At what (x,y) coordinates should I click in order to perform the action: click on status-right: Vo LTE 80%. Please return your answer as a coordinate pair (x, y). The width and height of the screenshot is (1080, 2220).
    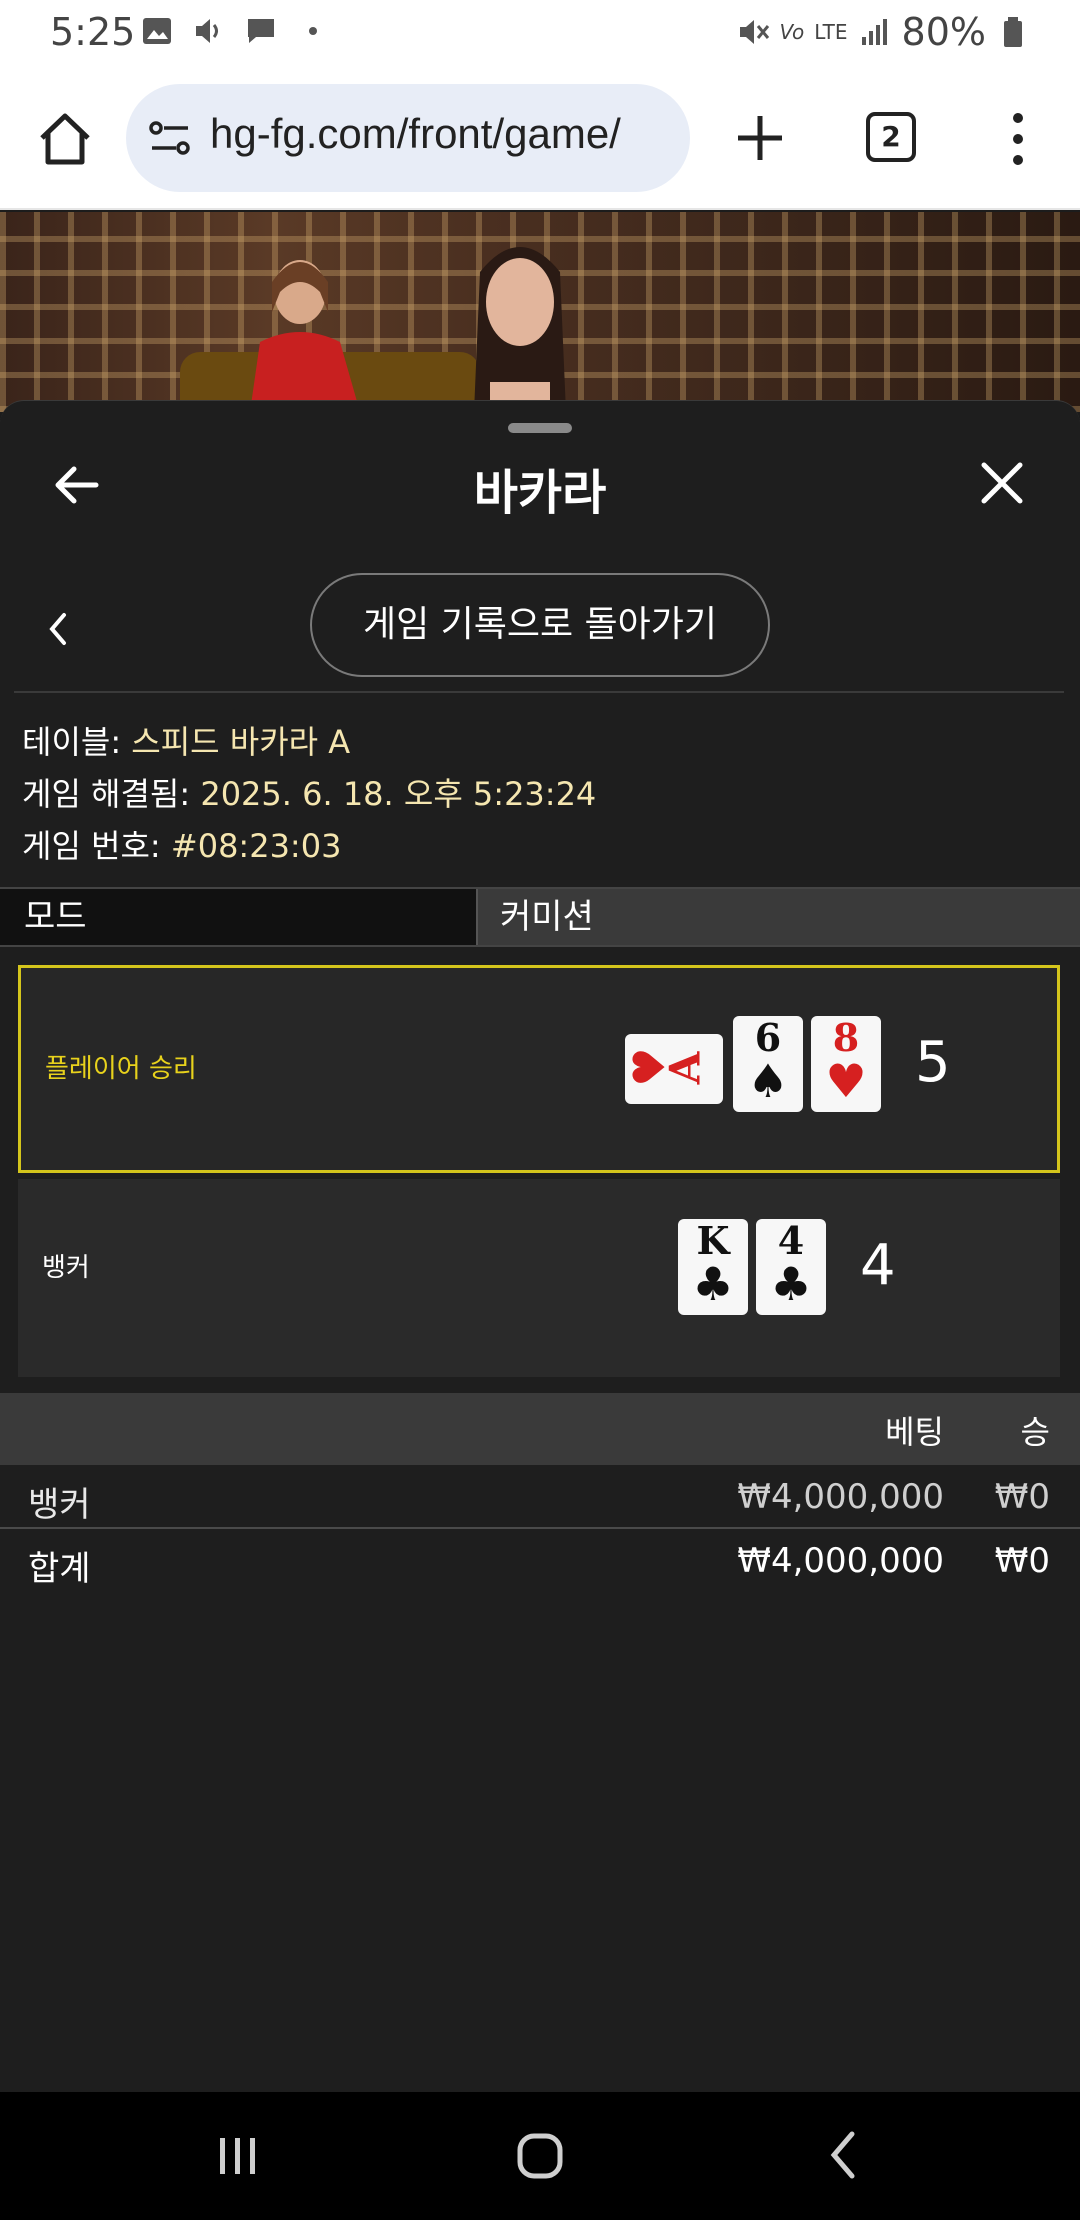
    Looking at the image, I should click on (883, 32).